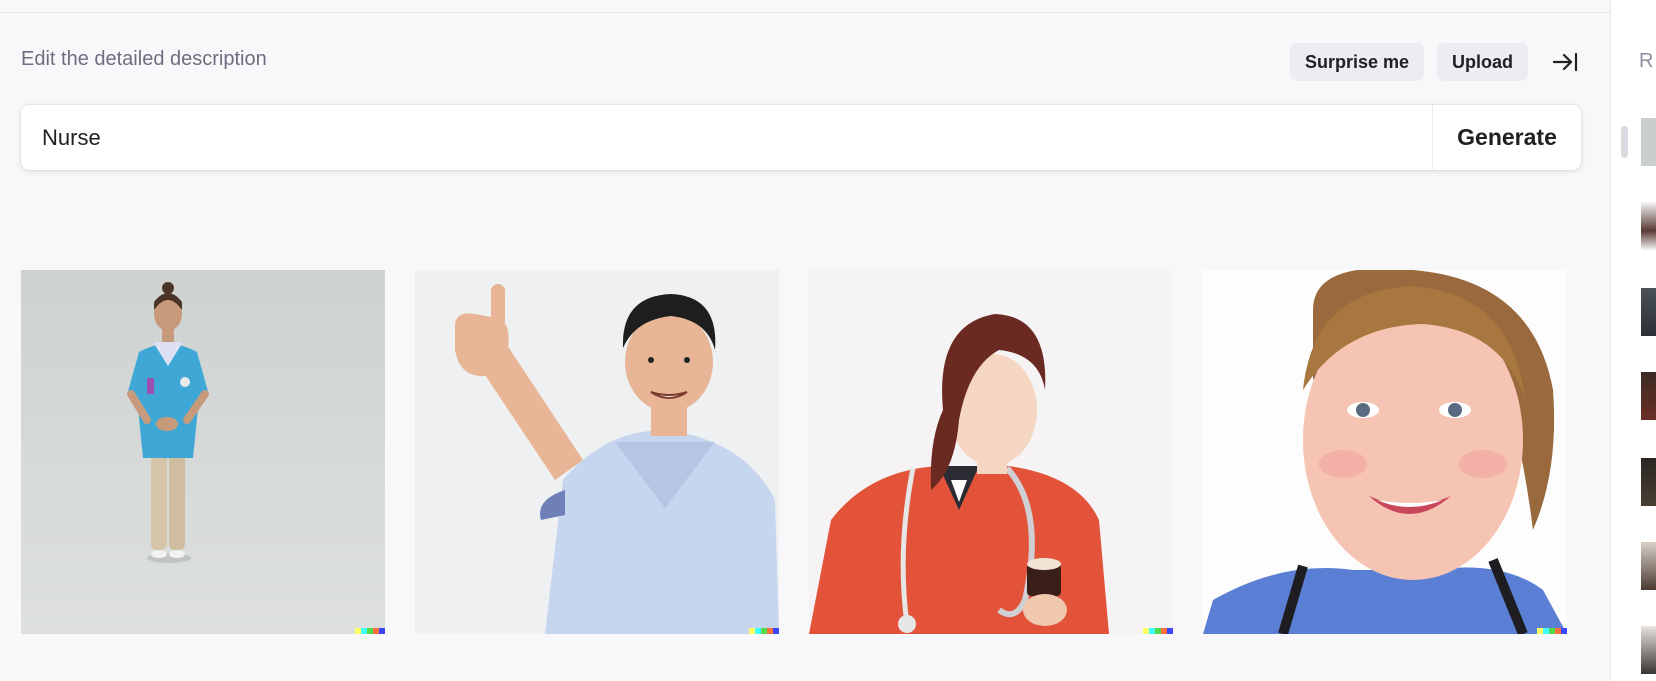 This screenshot has height=681, width=1656. What do you see at coordinates (1624, 142) in the screenshot?
I see `history-scrollbar` at bounding box center [1624, 142].